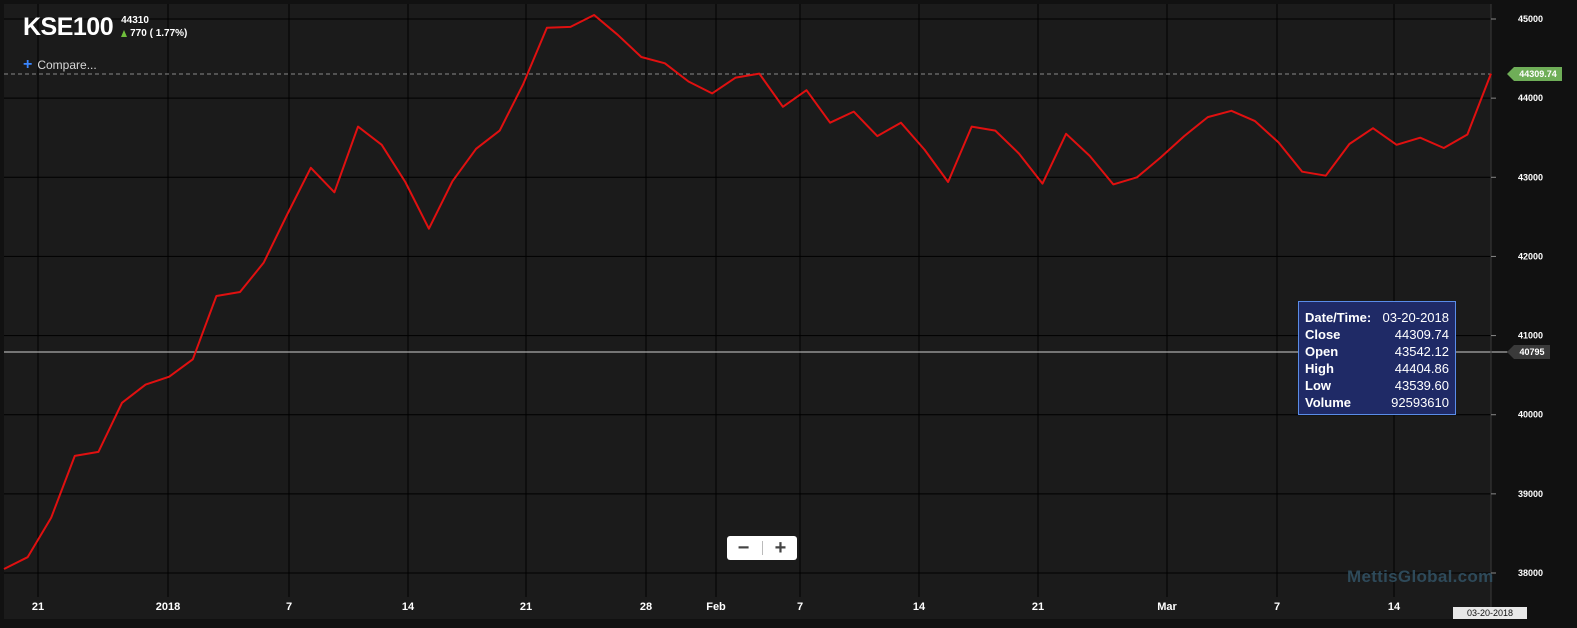  I want to click on tooltip-value: 92593610, so click(1420, 402).